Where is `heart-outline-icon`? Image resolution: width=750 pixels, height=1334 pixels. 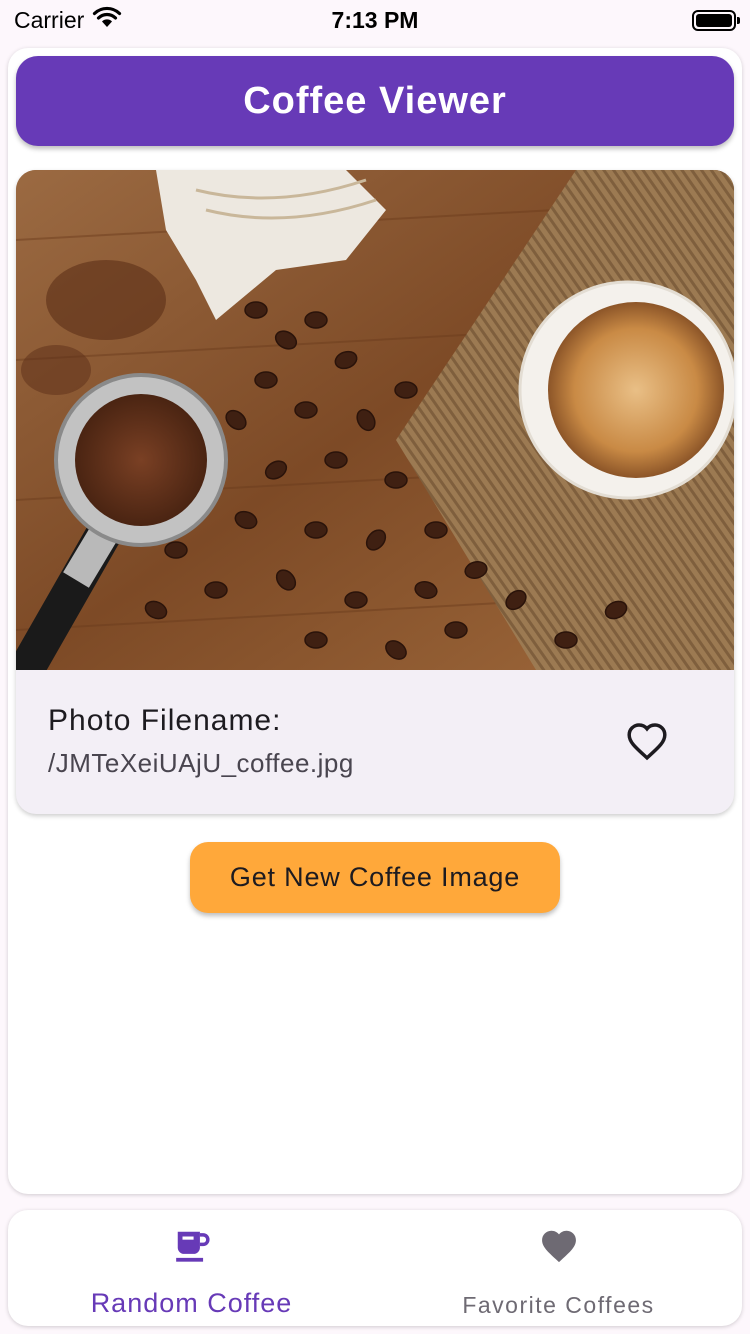 heart-outline-icon is located at coordinates (647, 743).